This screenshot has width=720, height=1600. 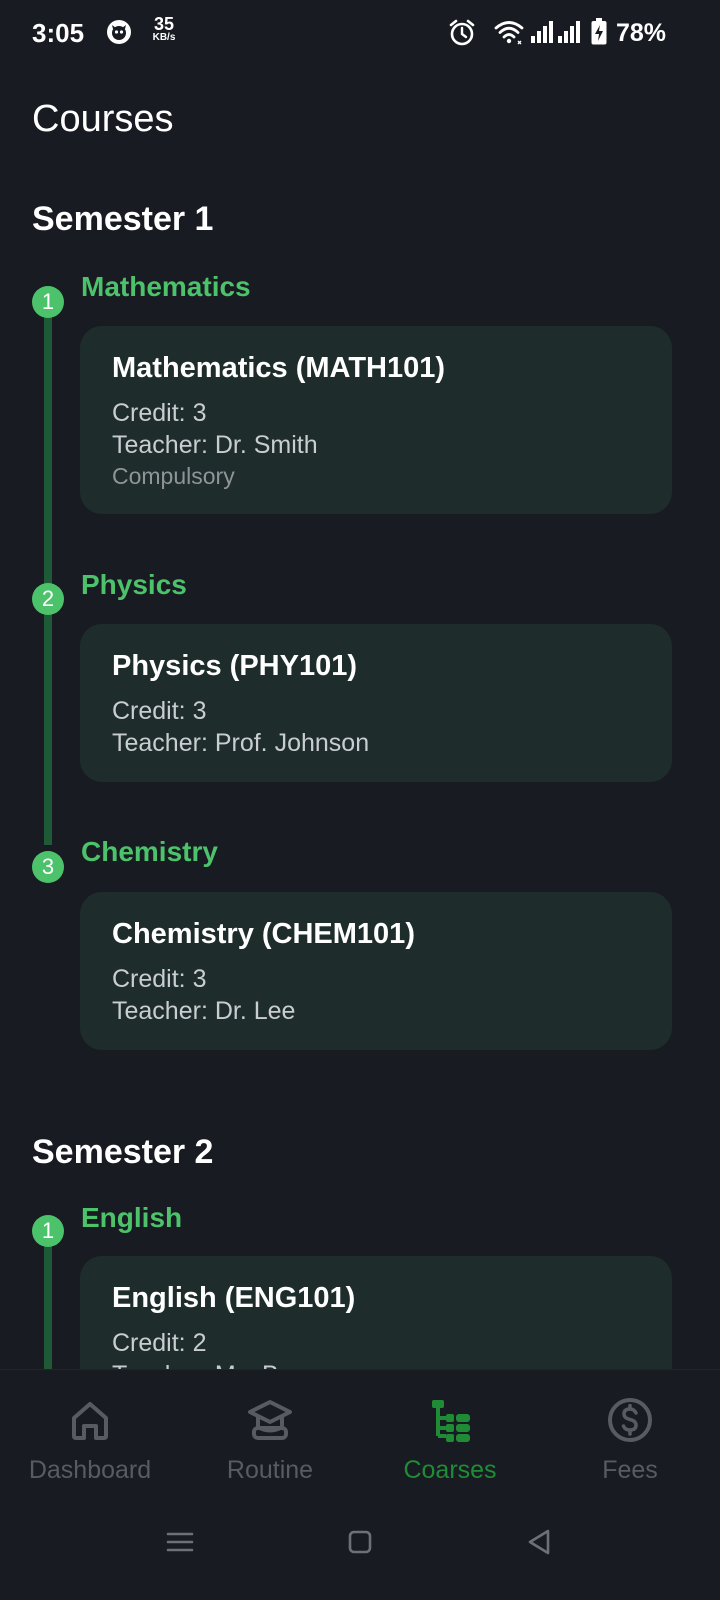 I want to click on course-card-title: English (ENG101), so click(x=234, y=1298).